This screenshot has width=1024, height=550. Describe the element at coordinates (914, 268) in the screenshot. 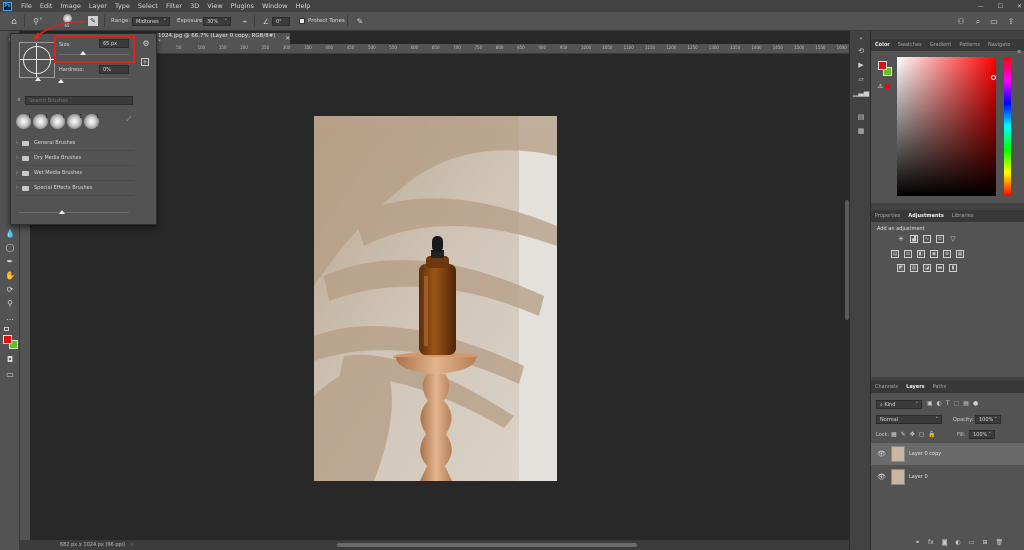

I see `posterize-icon: ▥` at that location.